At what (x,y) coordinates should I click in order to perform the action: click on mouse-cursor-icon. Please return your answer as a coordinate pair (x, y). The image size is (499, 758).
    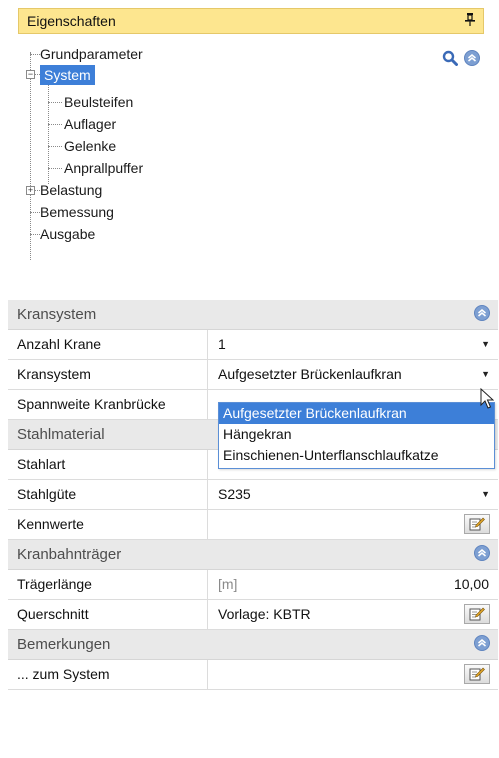
    Looking at the image, I should click on (487, 400).